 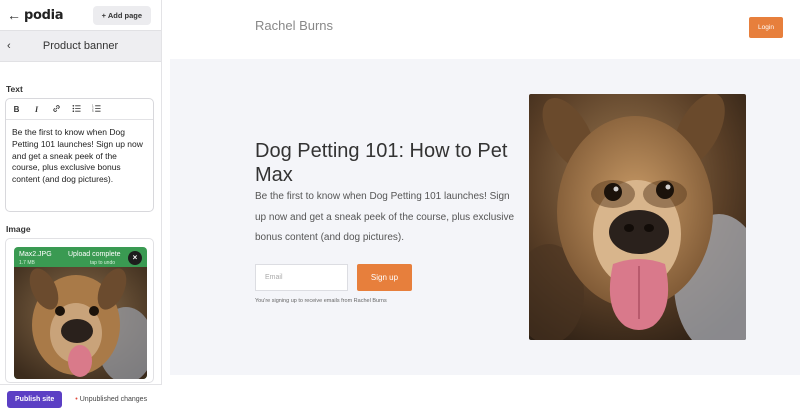 What do you see at coordinates (14, 15) in the screenshot?
I see `back-arrow-icon: ←` at bounding box center [14, 15].